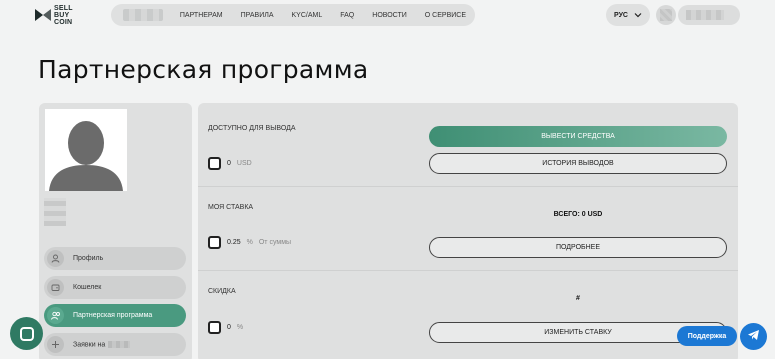  Describe the element at coordinates (389, 15) in the screenshot. I see `nav-item-news: НОВОСТИ` at that location.